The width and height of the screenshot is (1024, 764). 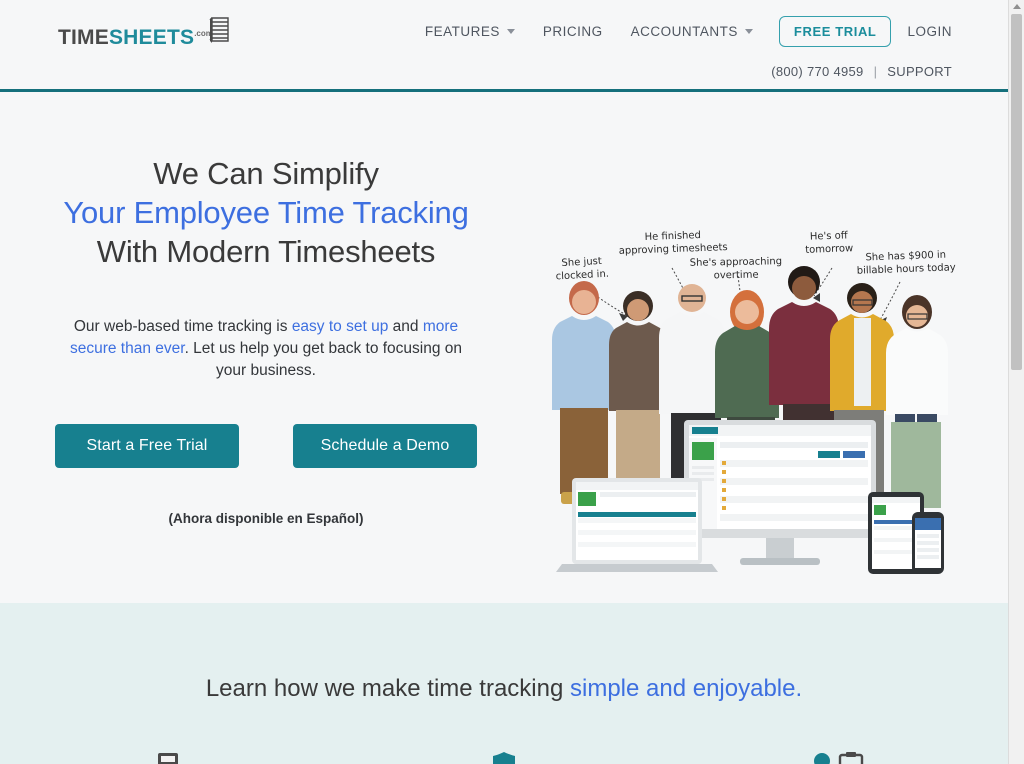 What do you see at coordinates (266, 251) in the screenshot?
I see `headline-line-3: With Modern Timesheets` at bounding box center [266, 251].